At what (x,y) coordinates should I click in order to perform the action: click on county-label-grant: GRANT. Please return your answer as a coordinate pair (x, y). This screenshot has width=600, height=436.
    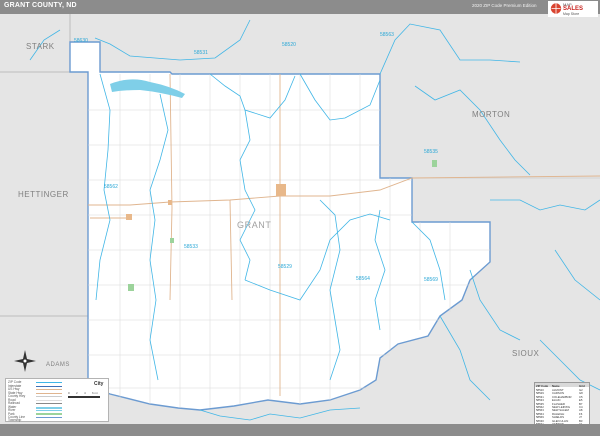
    Looking at the image, I should click on (254, 225).